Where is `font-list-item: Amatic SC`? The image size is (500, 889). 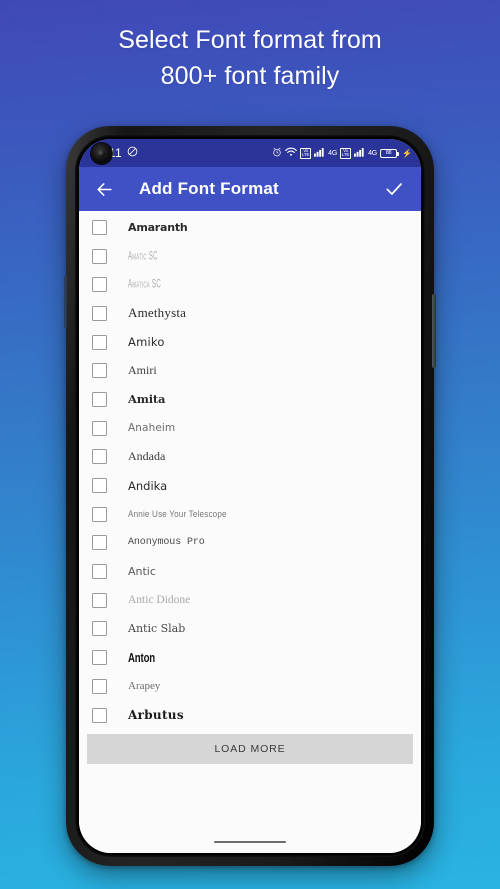
font-list-item: Amatic SC is located at coordinates (250, 256).